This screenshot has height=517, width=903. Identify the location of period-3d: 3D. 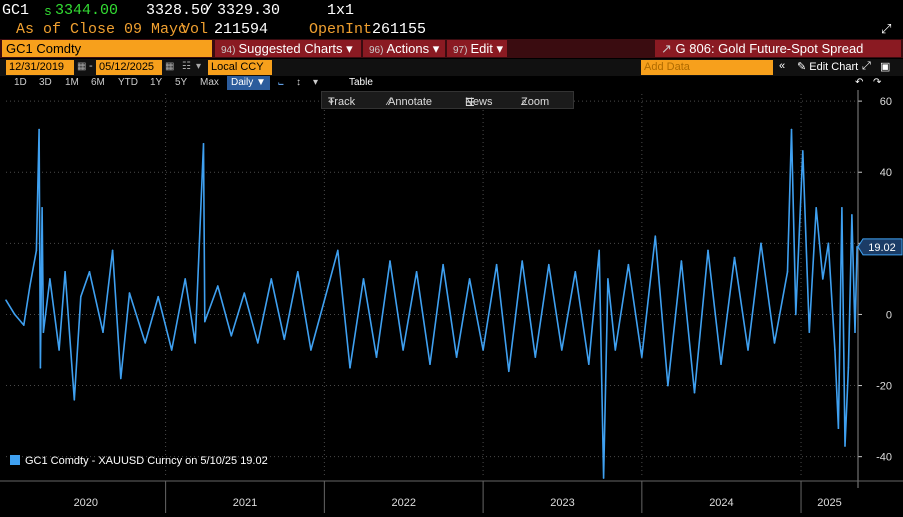
(45, 83).